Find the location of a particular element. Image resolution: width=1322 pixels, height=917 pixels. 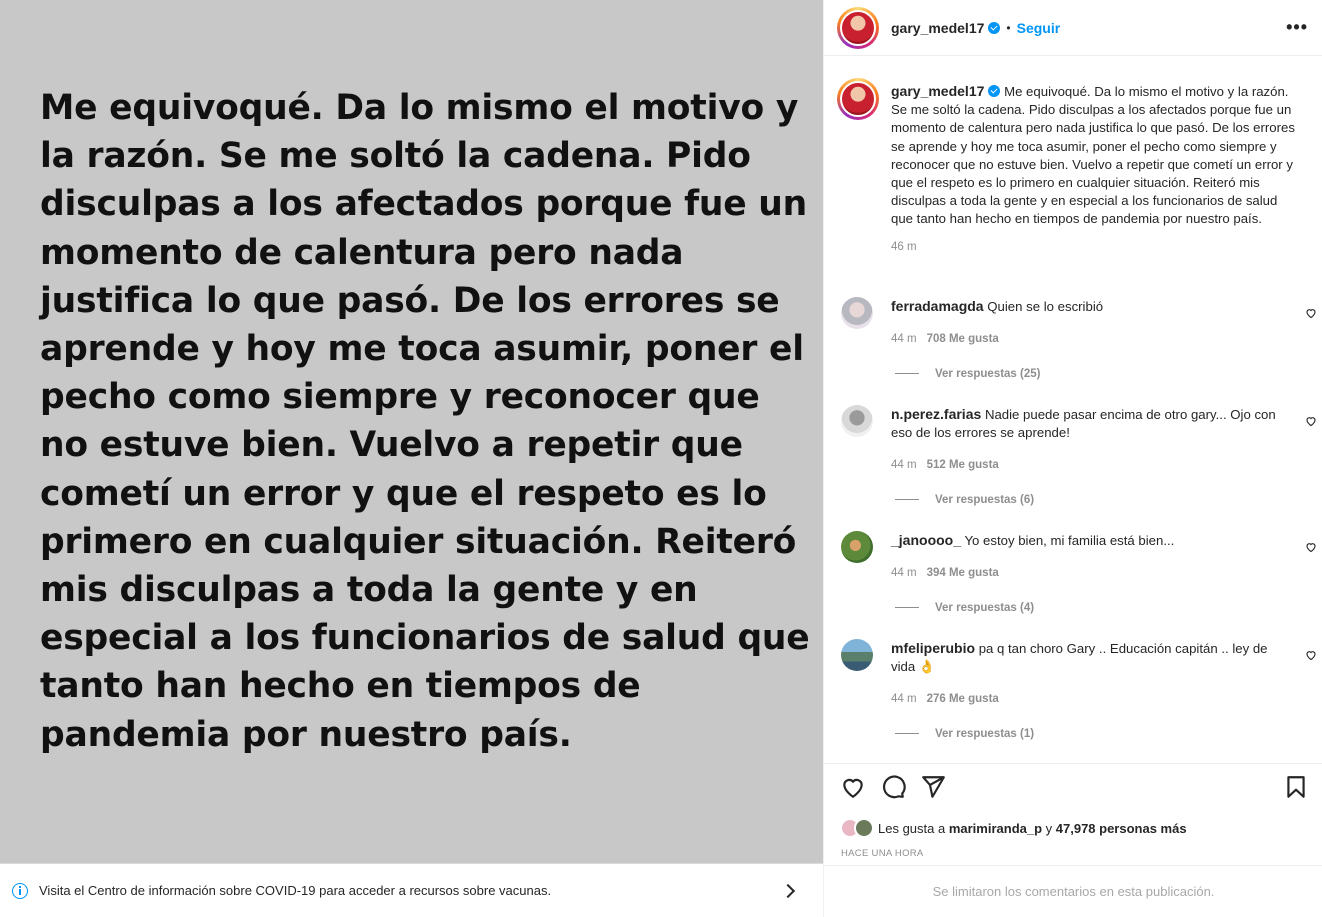

comment-likes: 512 Me gusta is located at coordinates (963, 465).